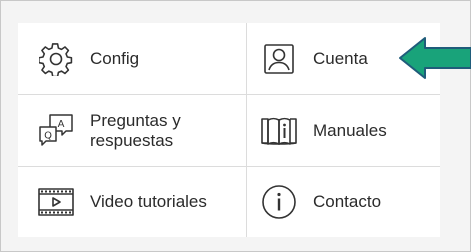  Describe the element at coordinates (350, 130) in the screenshot. I see `menu-item-label: Manuales` at that location.